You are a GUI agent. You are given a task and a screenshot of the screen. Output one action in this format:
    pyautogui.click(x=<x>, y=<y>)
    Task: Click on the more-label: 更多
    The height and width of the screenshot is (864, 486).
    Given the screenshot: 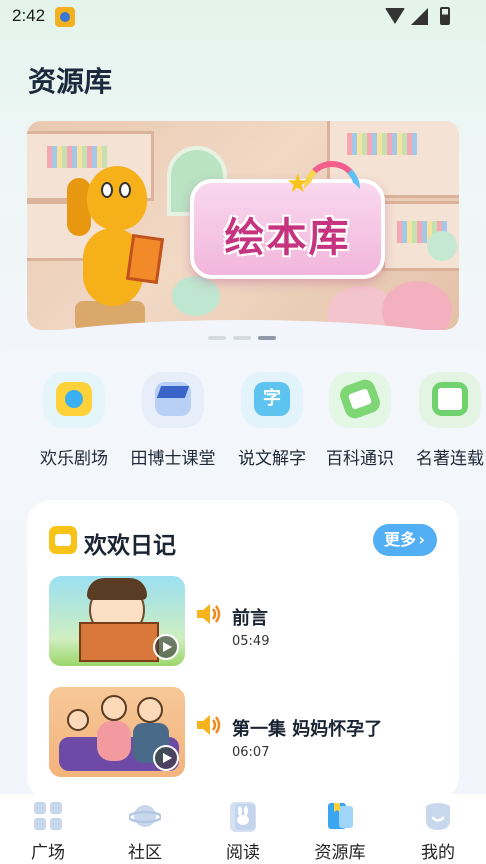 What is the action you would take?
    pyautogui.click(x=400, y=539)
    